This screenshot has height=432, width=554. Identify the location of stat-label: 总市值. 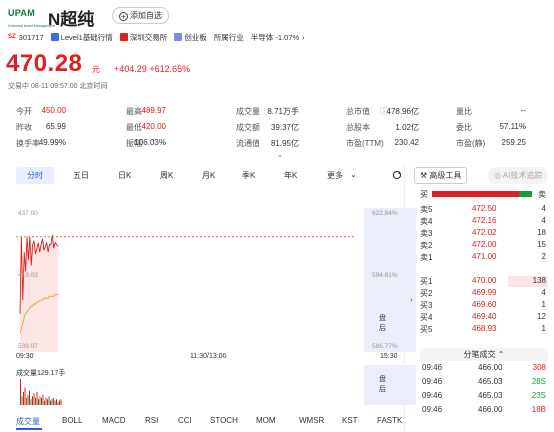
(358, 111).